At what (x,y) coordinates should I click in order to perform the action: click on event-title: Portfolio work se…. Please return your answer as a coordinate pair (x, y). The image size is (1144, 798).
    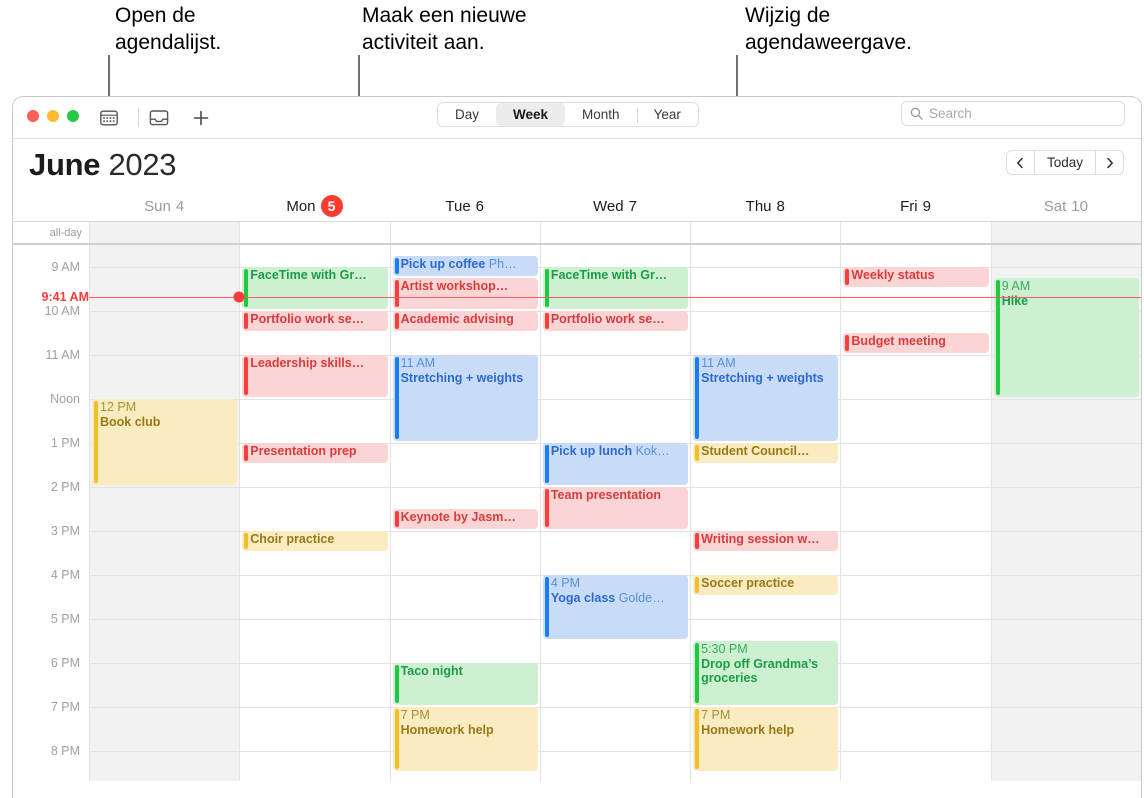
    Looking at the image, I should click on (607, 319).